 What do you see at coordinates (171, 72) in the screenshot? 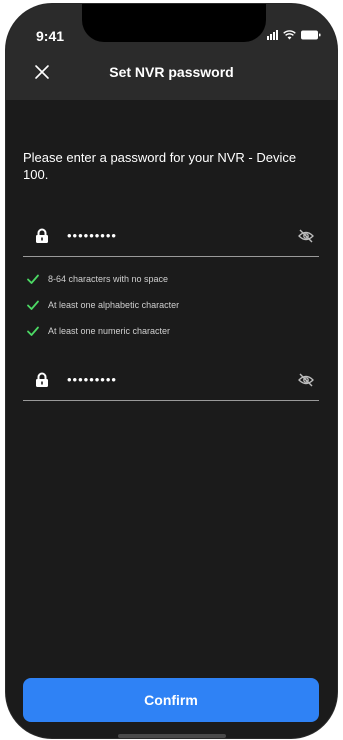
I see `page-title: Set NVR password` at bounding box center [171, 72].